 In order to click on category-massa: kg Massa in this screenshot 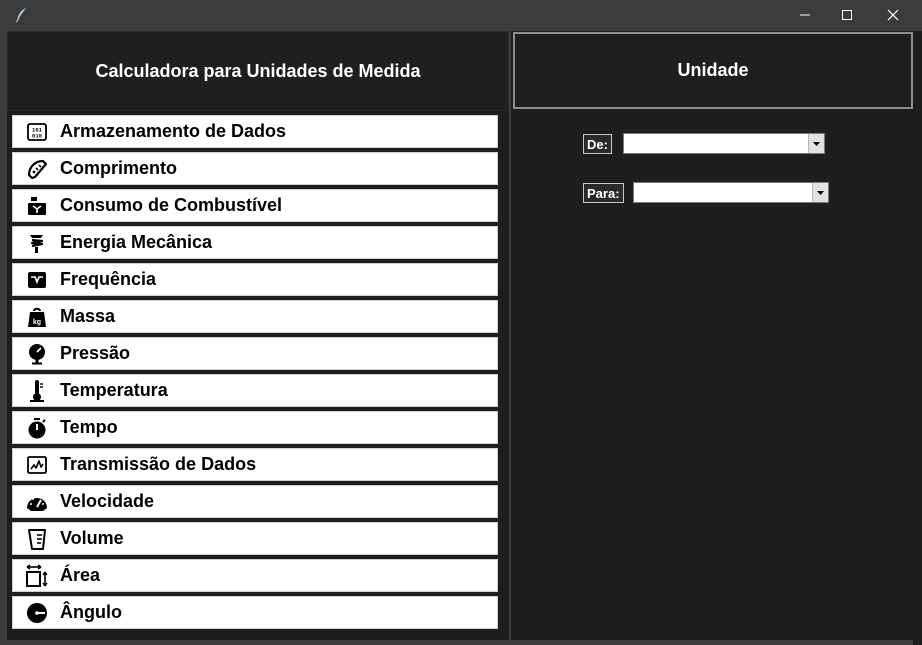, I will do `click(255, 316)`.